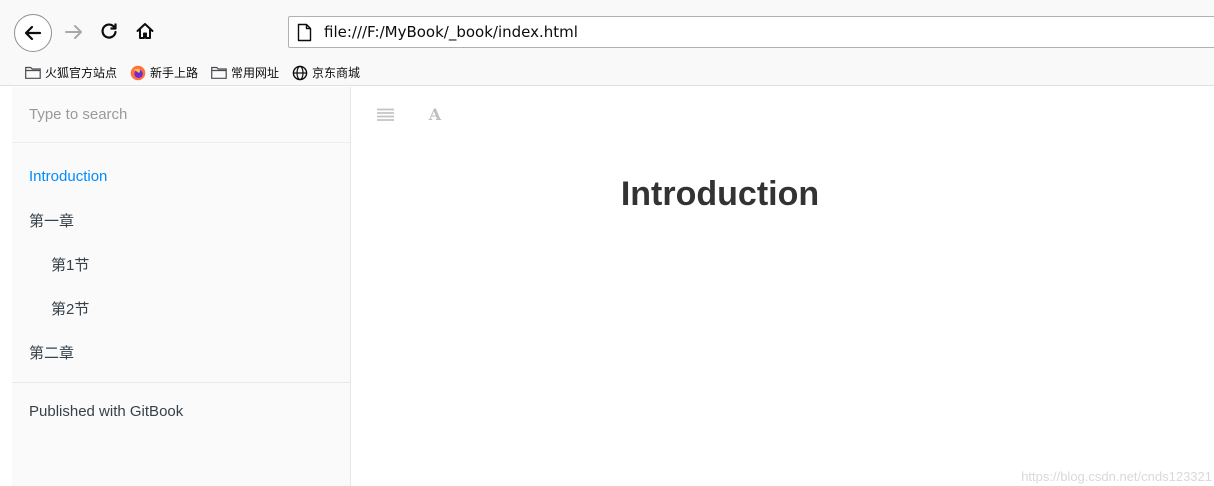 Image resolution: width=1214 pixels, height=486 pixels. I want to click on home-button, so click(145, 31).